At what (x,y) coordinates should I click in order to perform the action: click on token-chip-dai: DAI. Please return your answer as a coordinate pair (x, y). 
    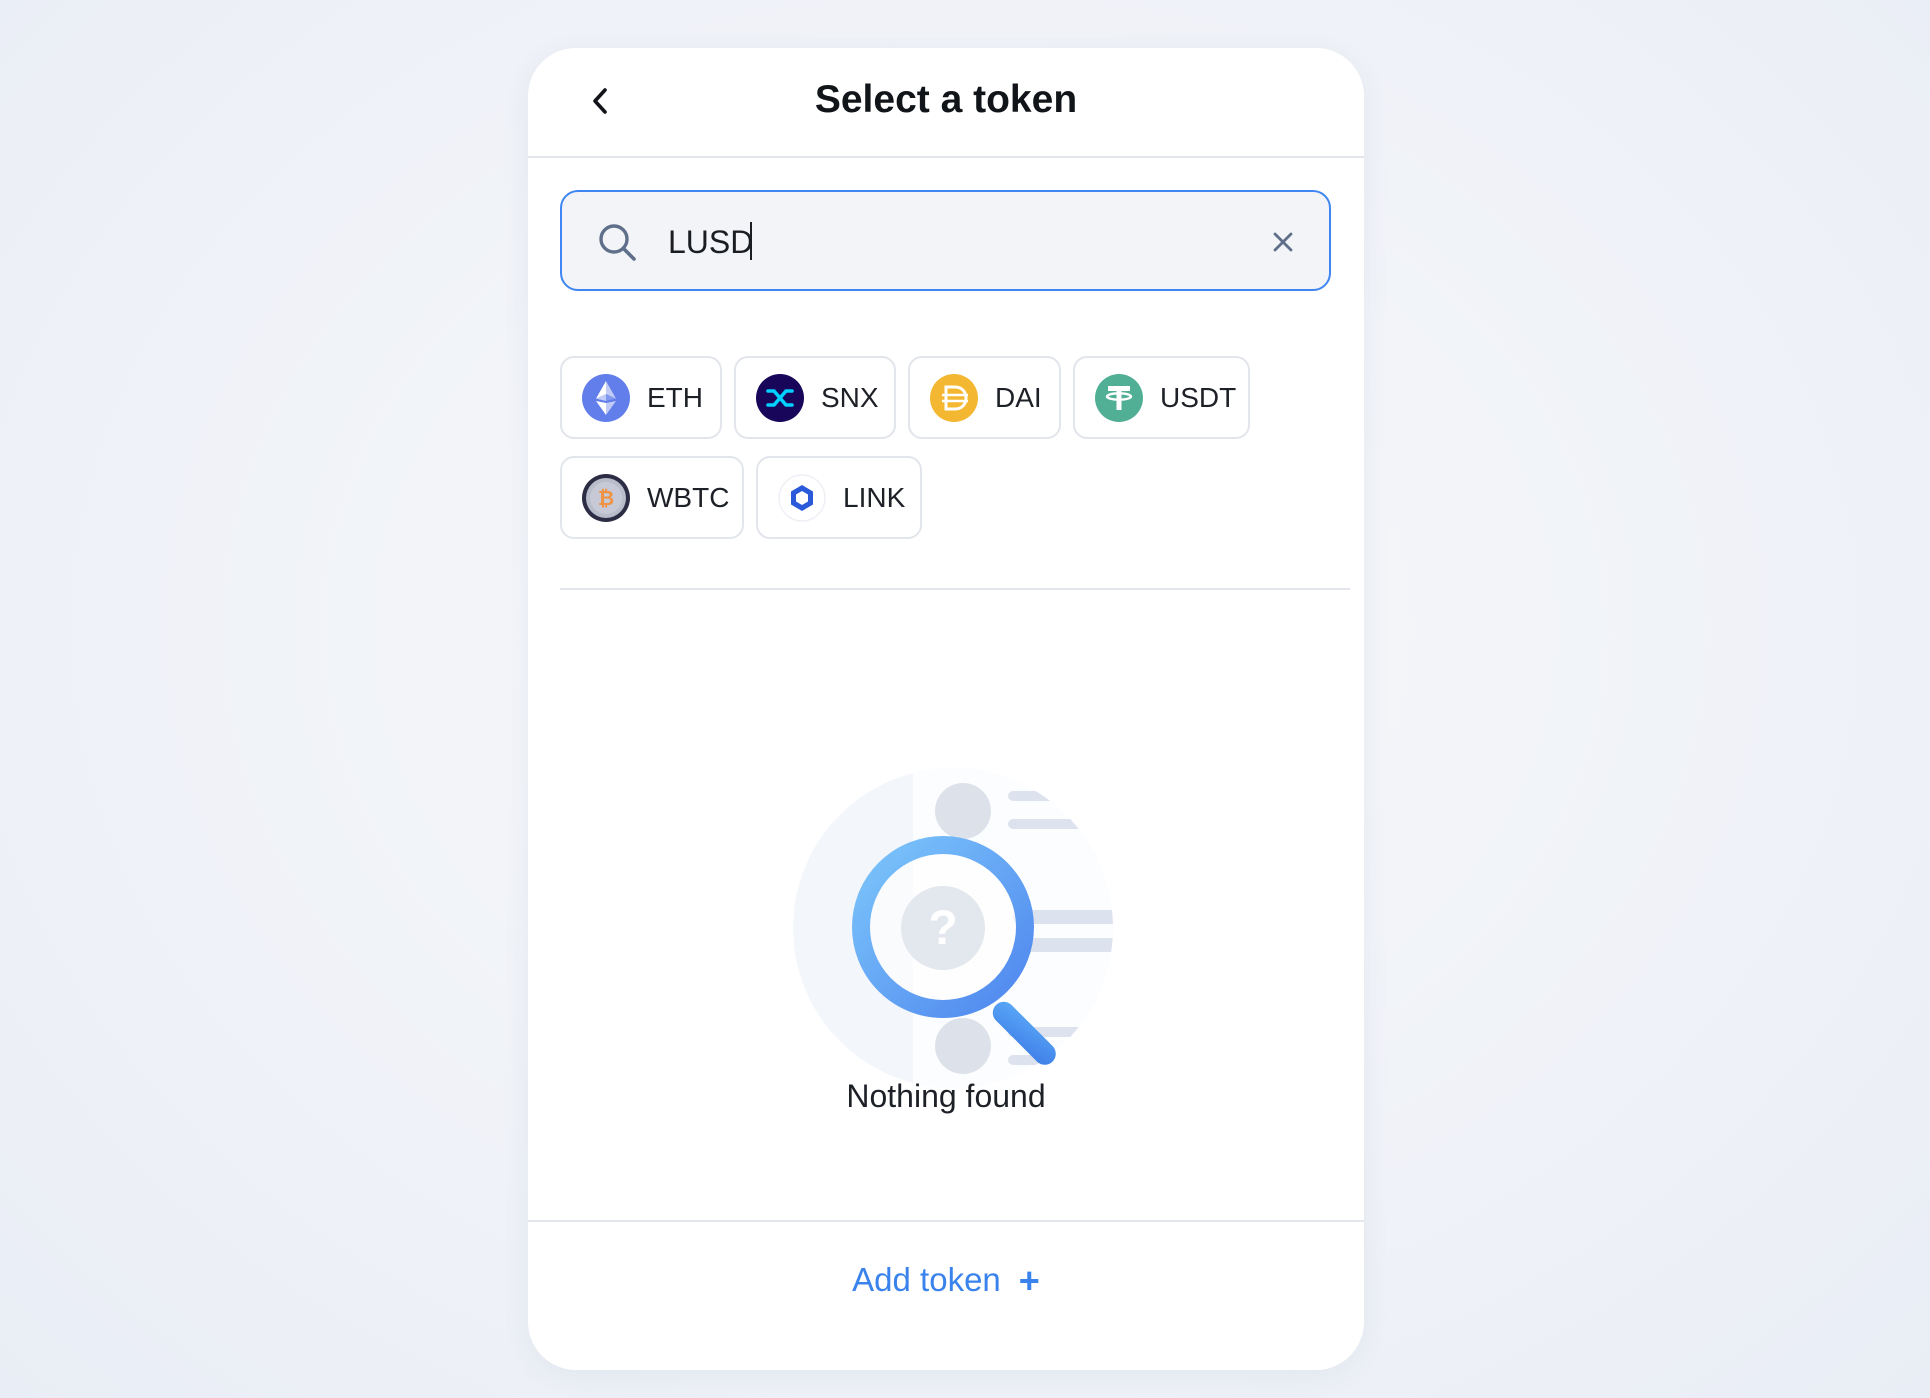
    Looking at the image, I should click on (984, 397).